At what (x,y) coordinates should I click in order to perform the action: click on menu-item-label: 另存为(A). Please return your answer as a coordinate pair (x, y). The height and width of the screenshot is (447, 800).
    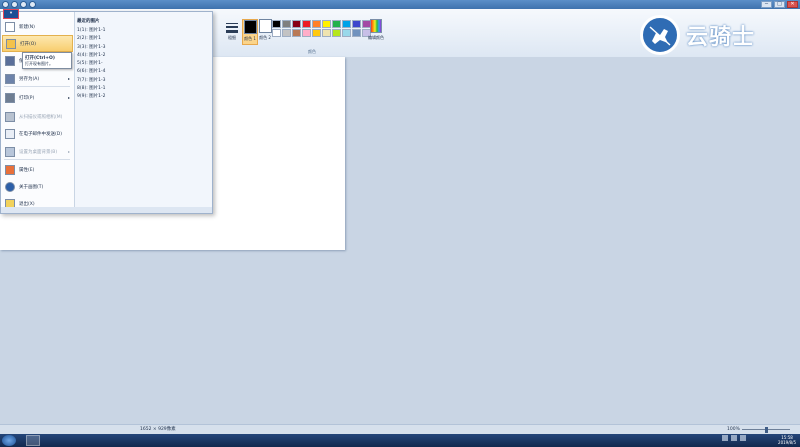
    Looking at the image, I should click on (29, 79).